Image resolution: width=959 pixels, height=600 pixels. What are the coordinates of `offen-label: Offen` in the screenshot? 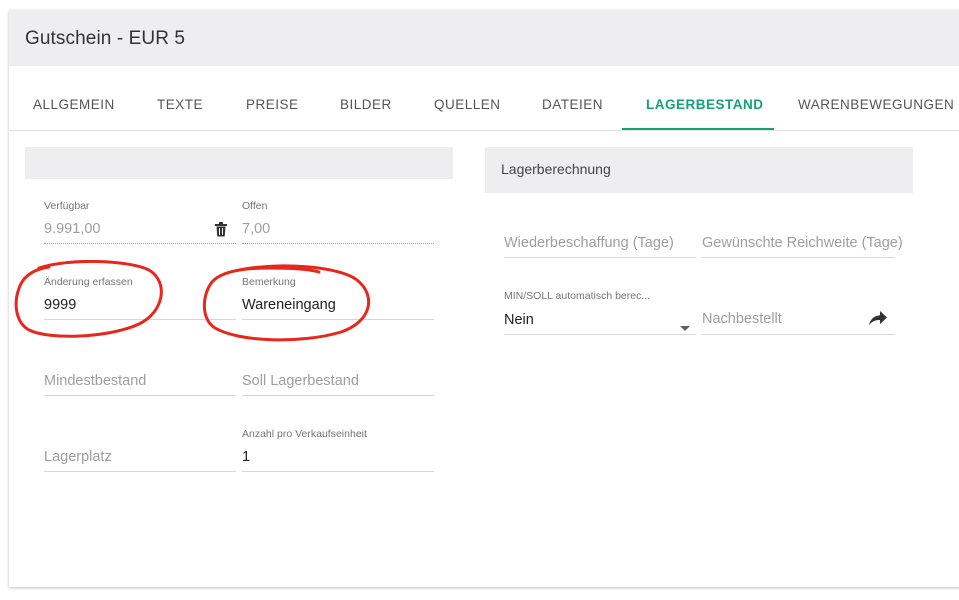 It's located at (255, 206).